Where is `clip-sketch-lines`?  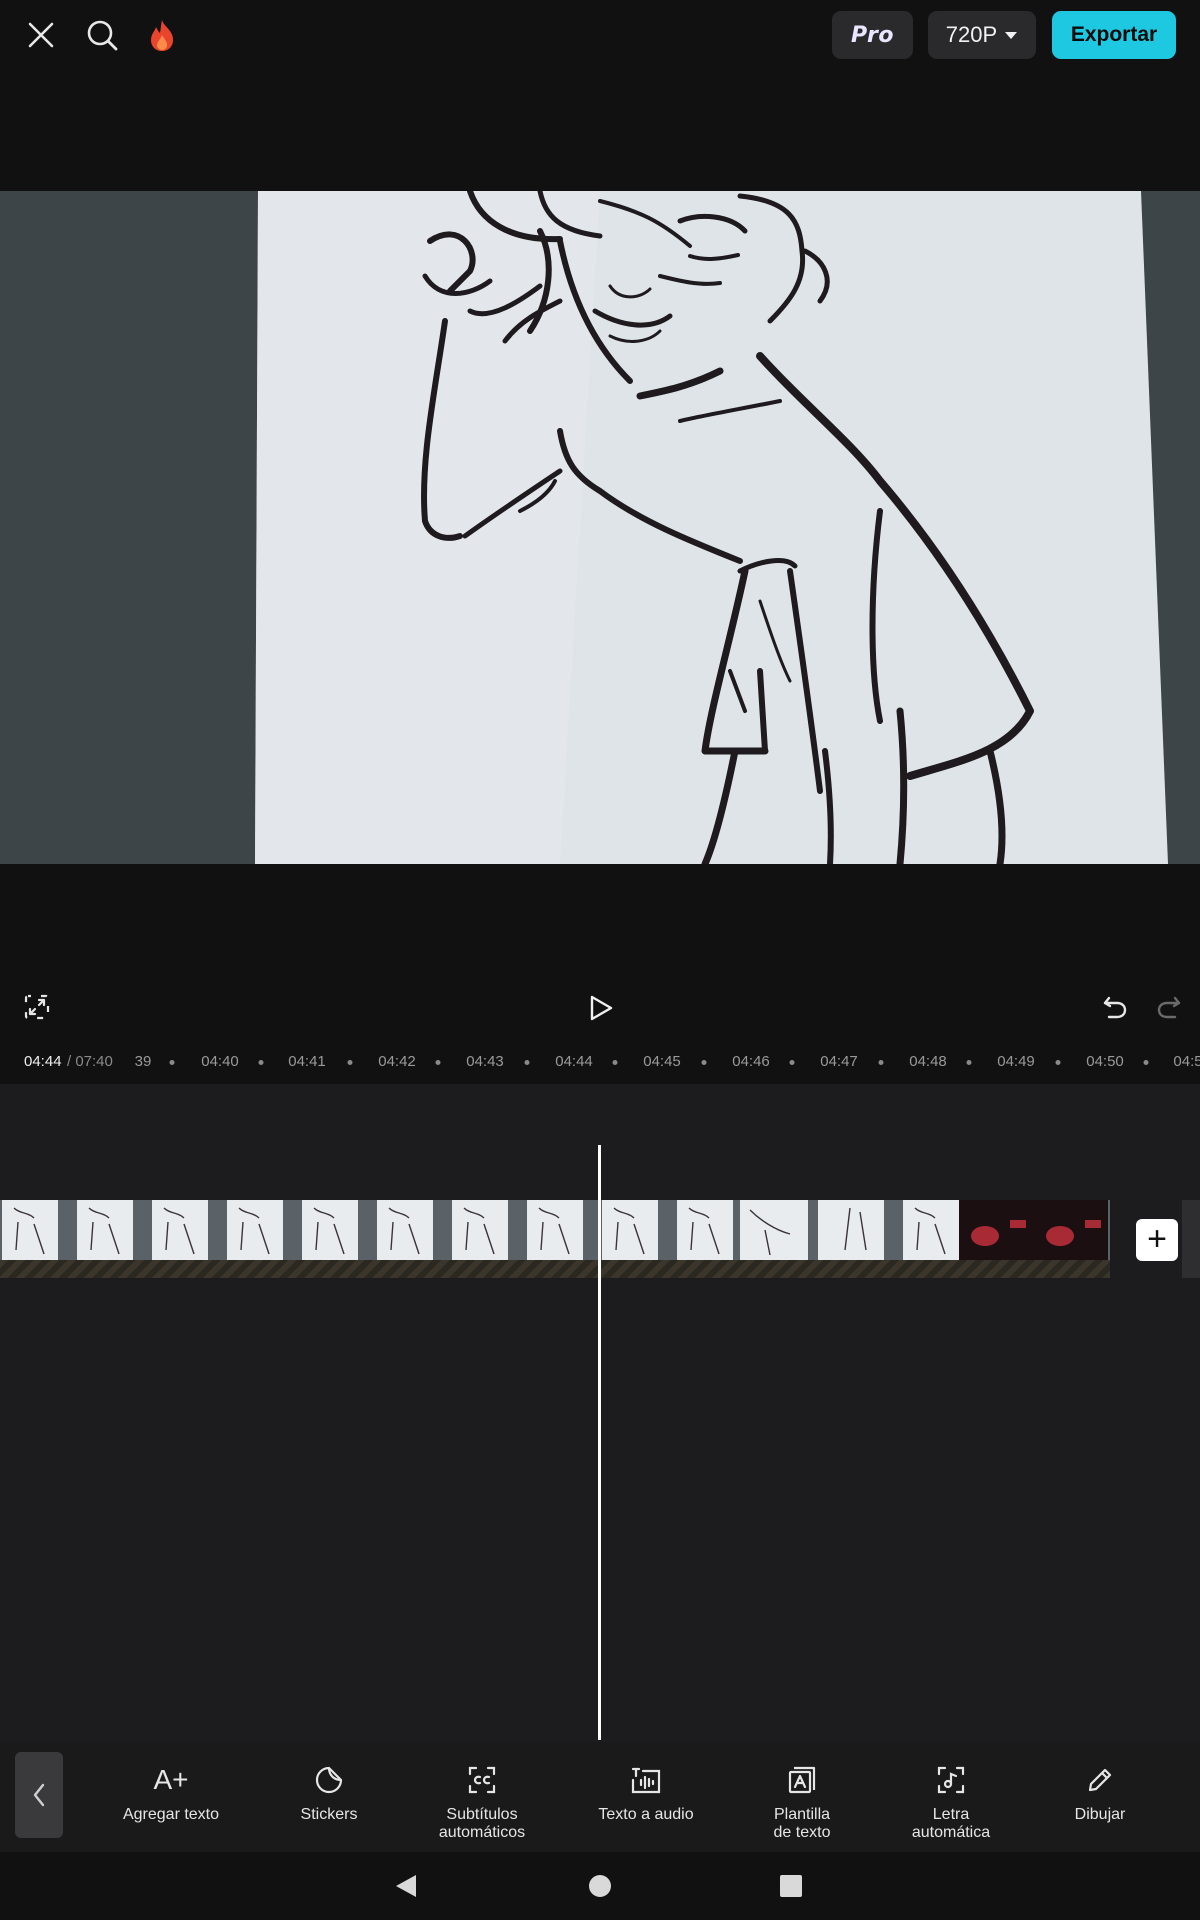 clip-sketch-lines is located at coordinates (557, 1231).